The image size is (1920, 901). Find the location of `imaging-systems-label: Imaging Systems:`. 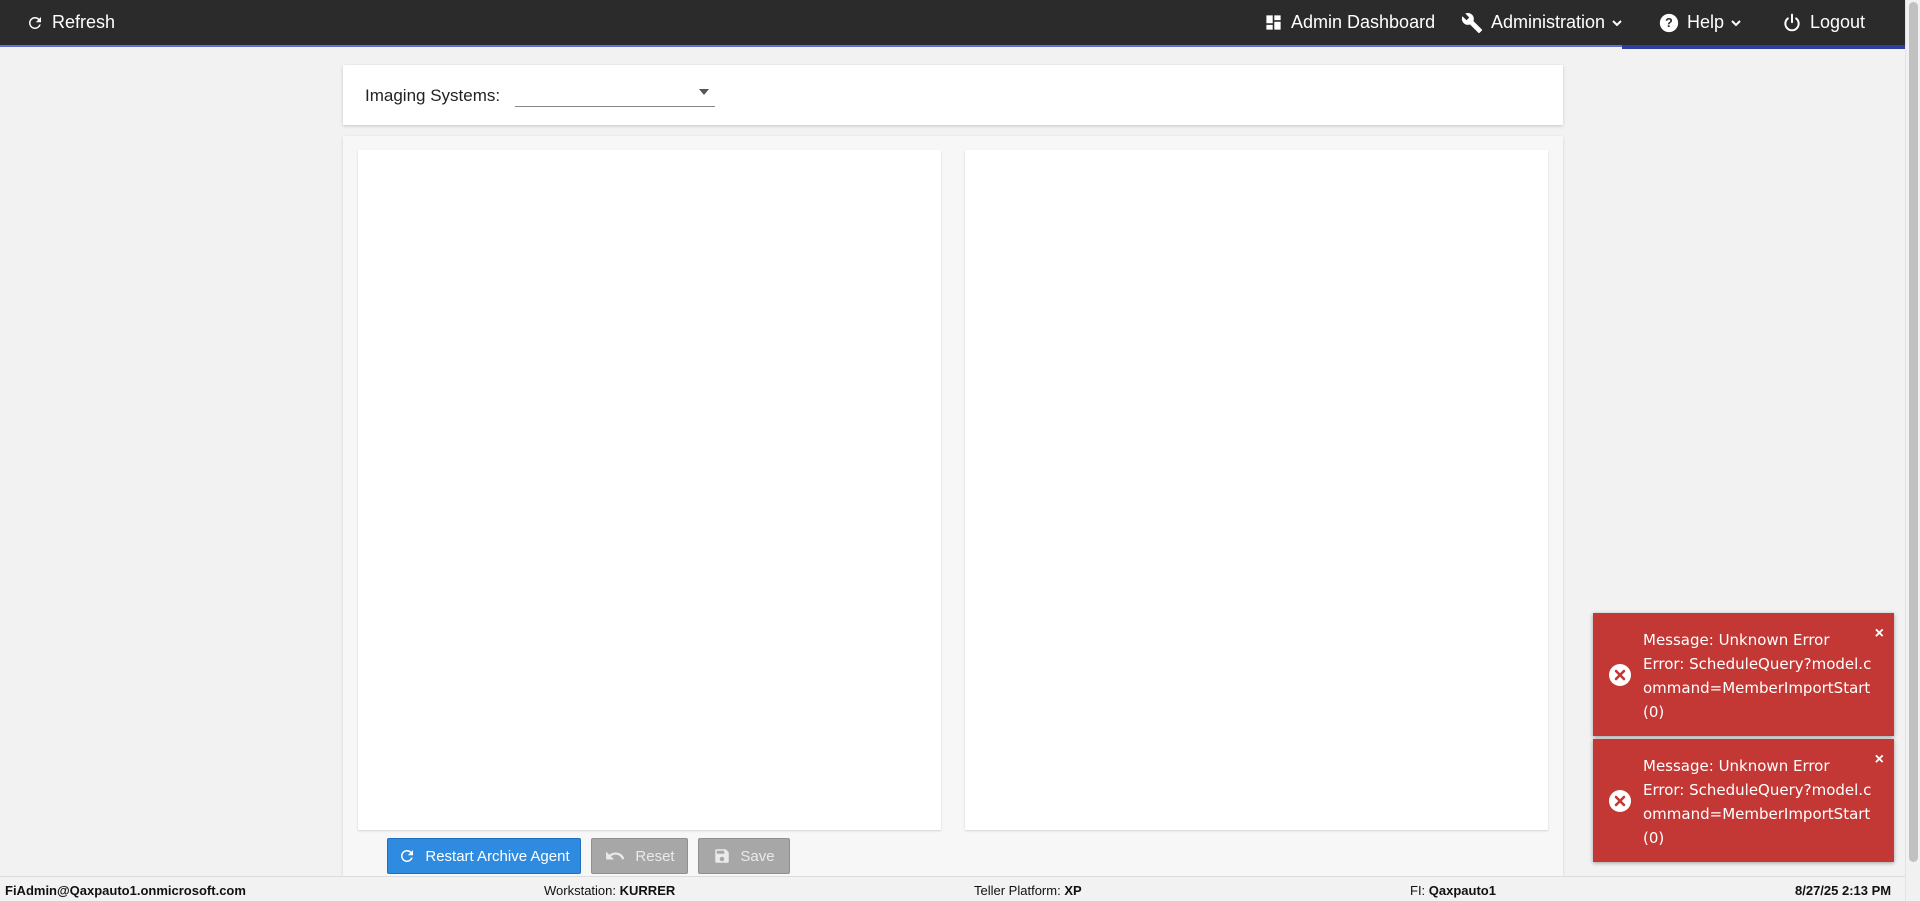

imaging-systems-label: Imaging Systems: is located at coordinates (433, 95).